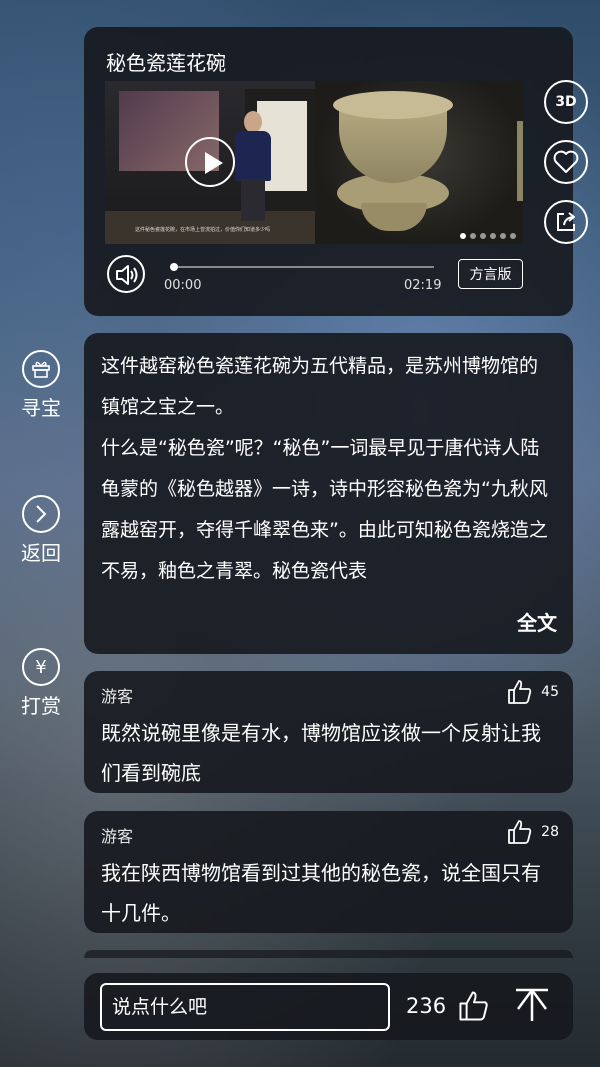  What do you see at coordinates (41, 408) in the screenshot?
I see `nav-label-treasure-hunt: 寻宝` at bounding box center [41, 408].